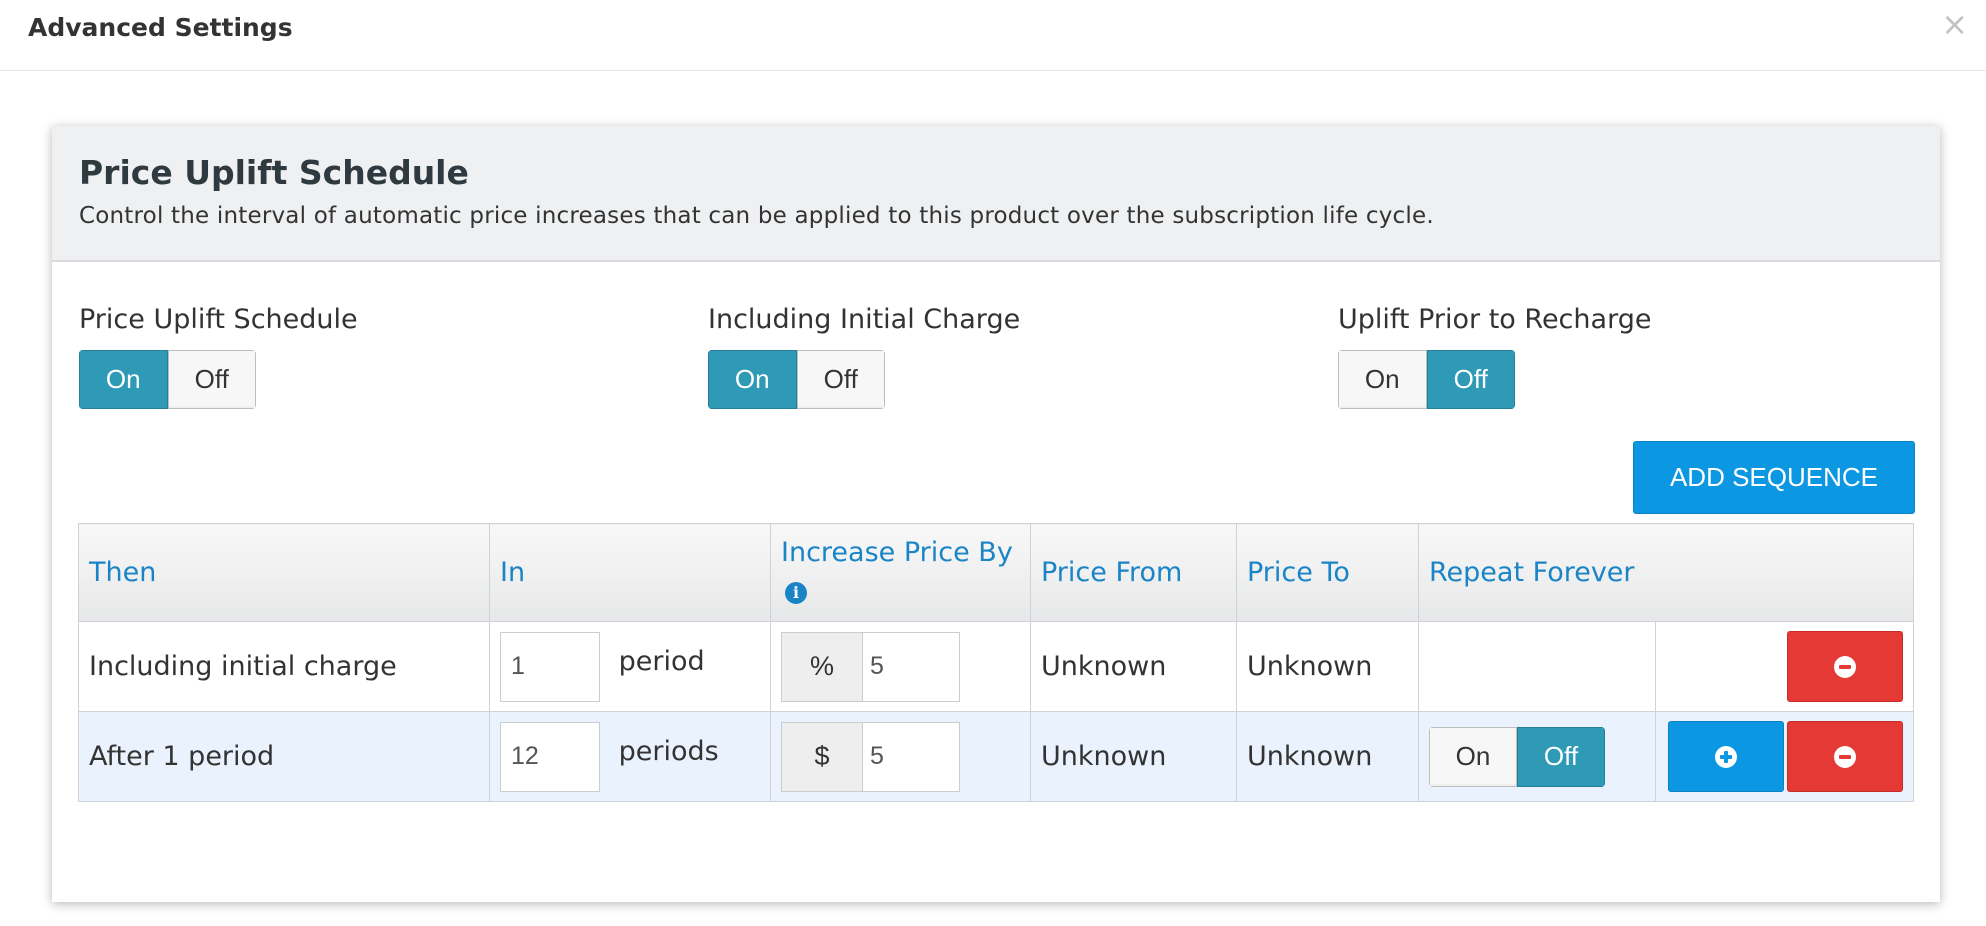 The height and width of the screenshot is (926, 1986). Describe the element at coordinates (821, 756) in the screenshot. I see `increase-type-addon: $` at that location.